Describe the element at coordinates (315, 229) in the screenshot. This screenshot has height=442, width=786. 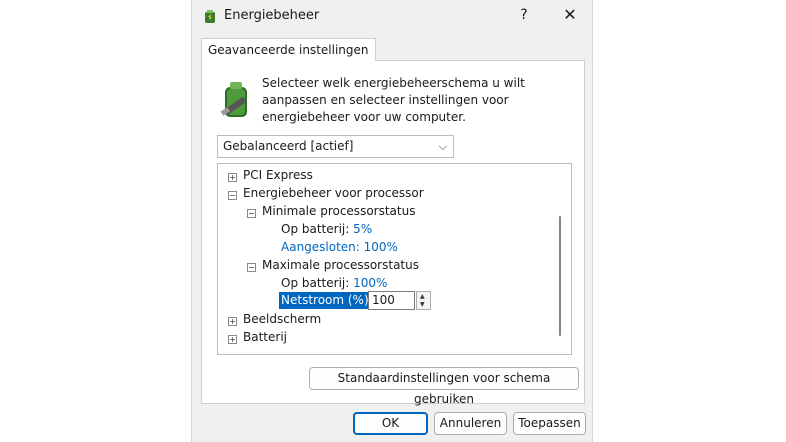
I see `min-battery-label: Op batterij:` at that location.